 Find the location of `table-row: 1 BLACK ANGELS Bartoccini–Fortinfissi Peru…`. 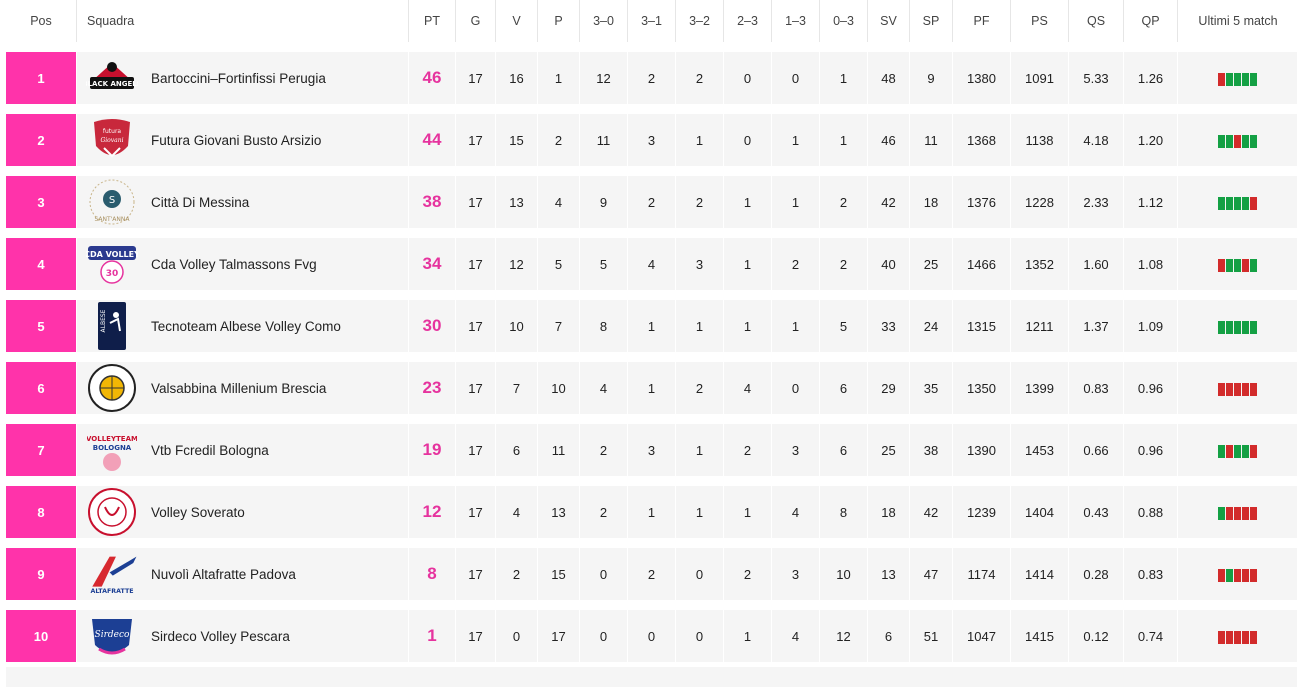

table-row: 1 BLACK ANGELS Bartoccini–Fortinfissi Peru… is located at coordinates (652, 78).